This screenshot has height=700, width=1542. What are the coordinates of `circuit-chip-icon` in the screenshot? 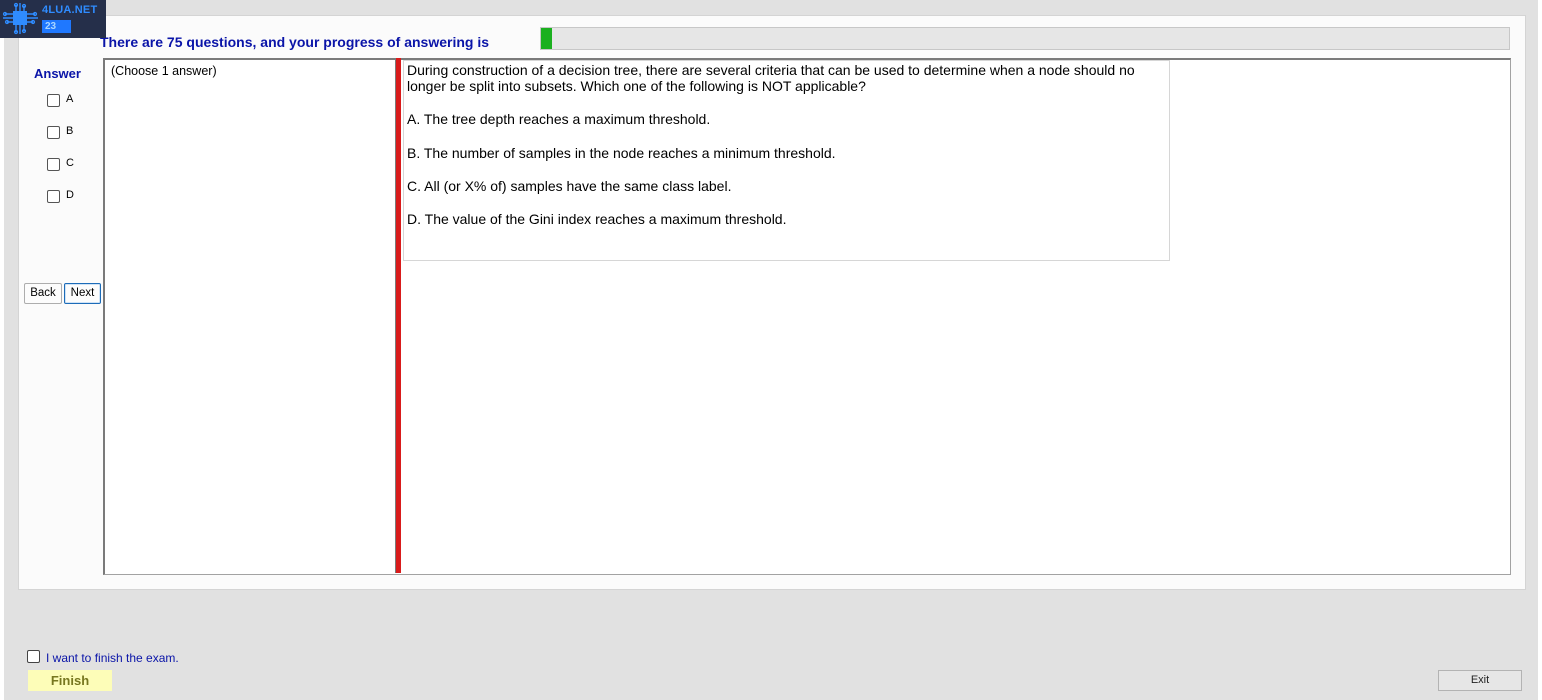 It's located at (20, 18).